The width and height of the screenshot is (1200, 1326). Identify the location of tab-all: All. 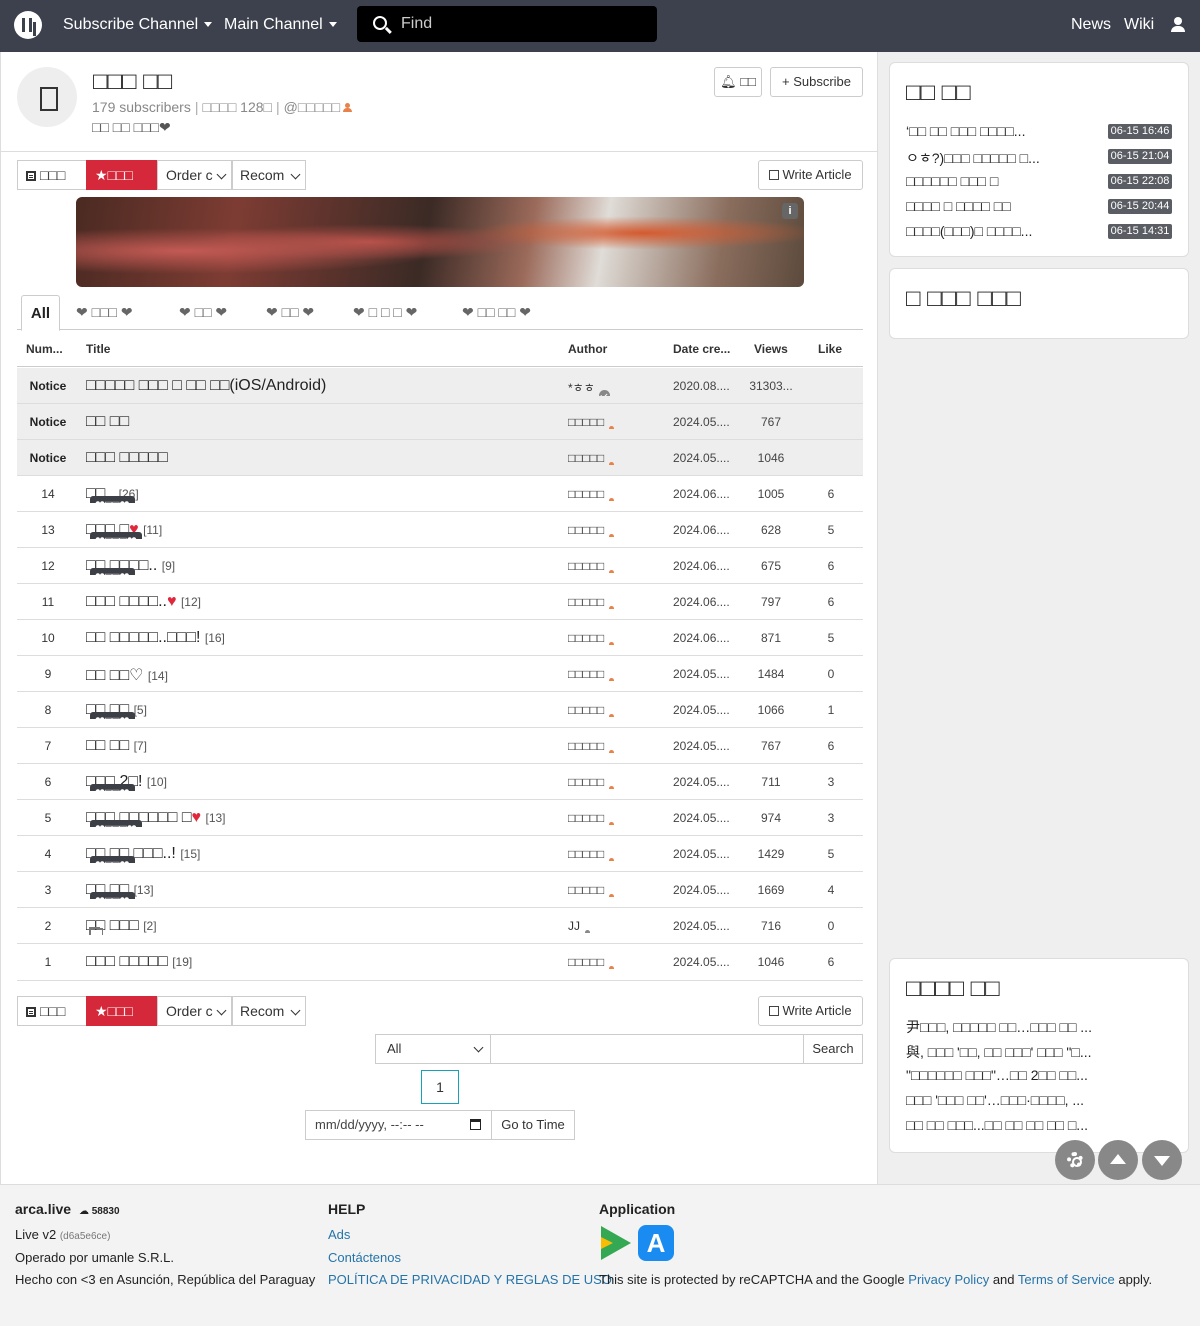
(40, 313).